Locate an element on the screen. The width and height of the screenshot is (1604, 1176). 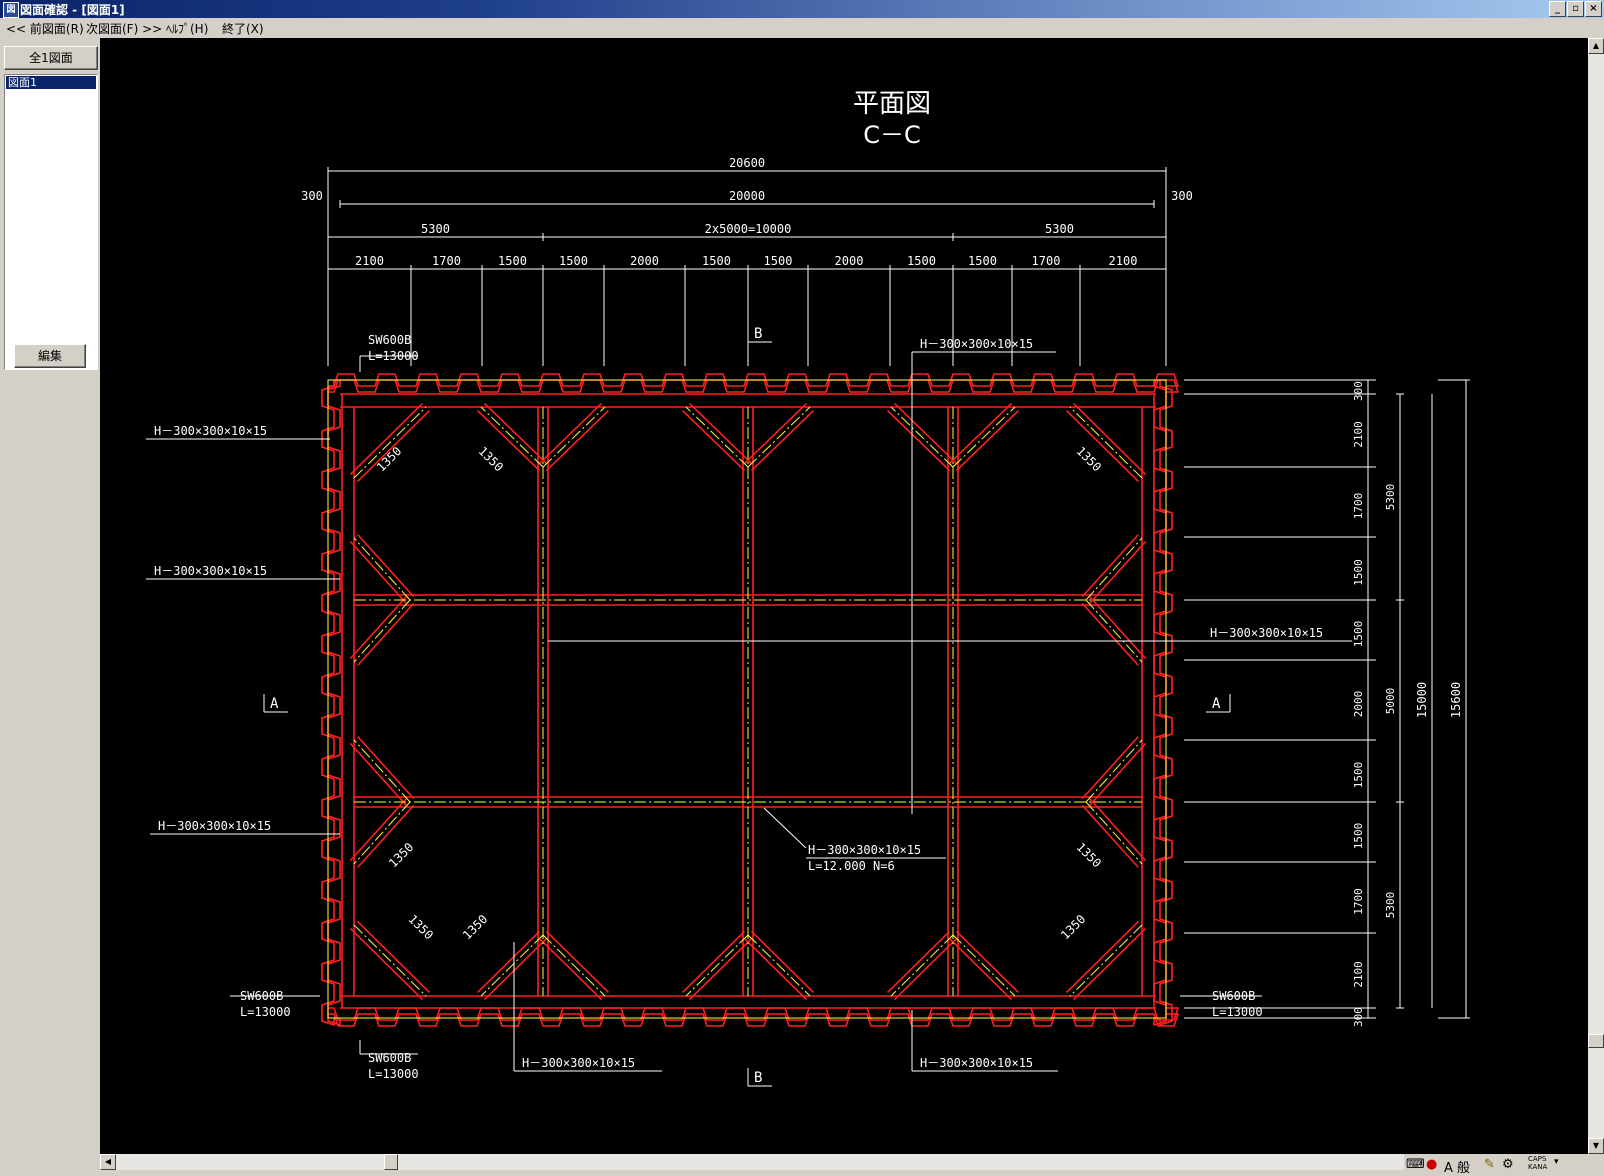
leader-line is located at coordinates (785, 828).